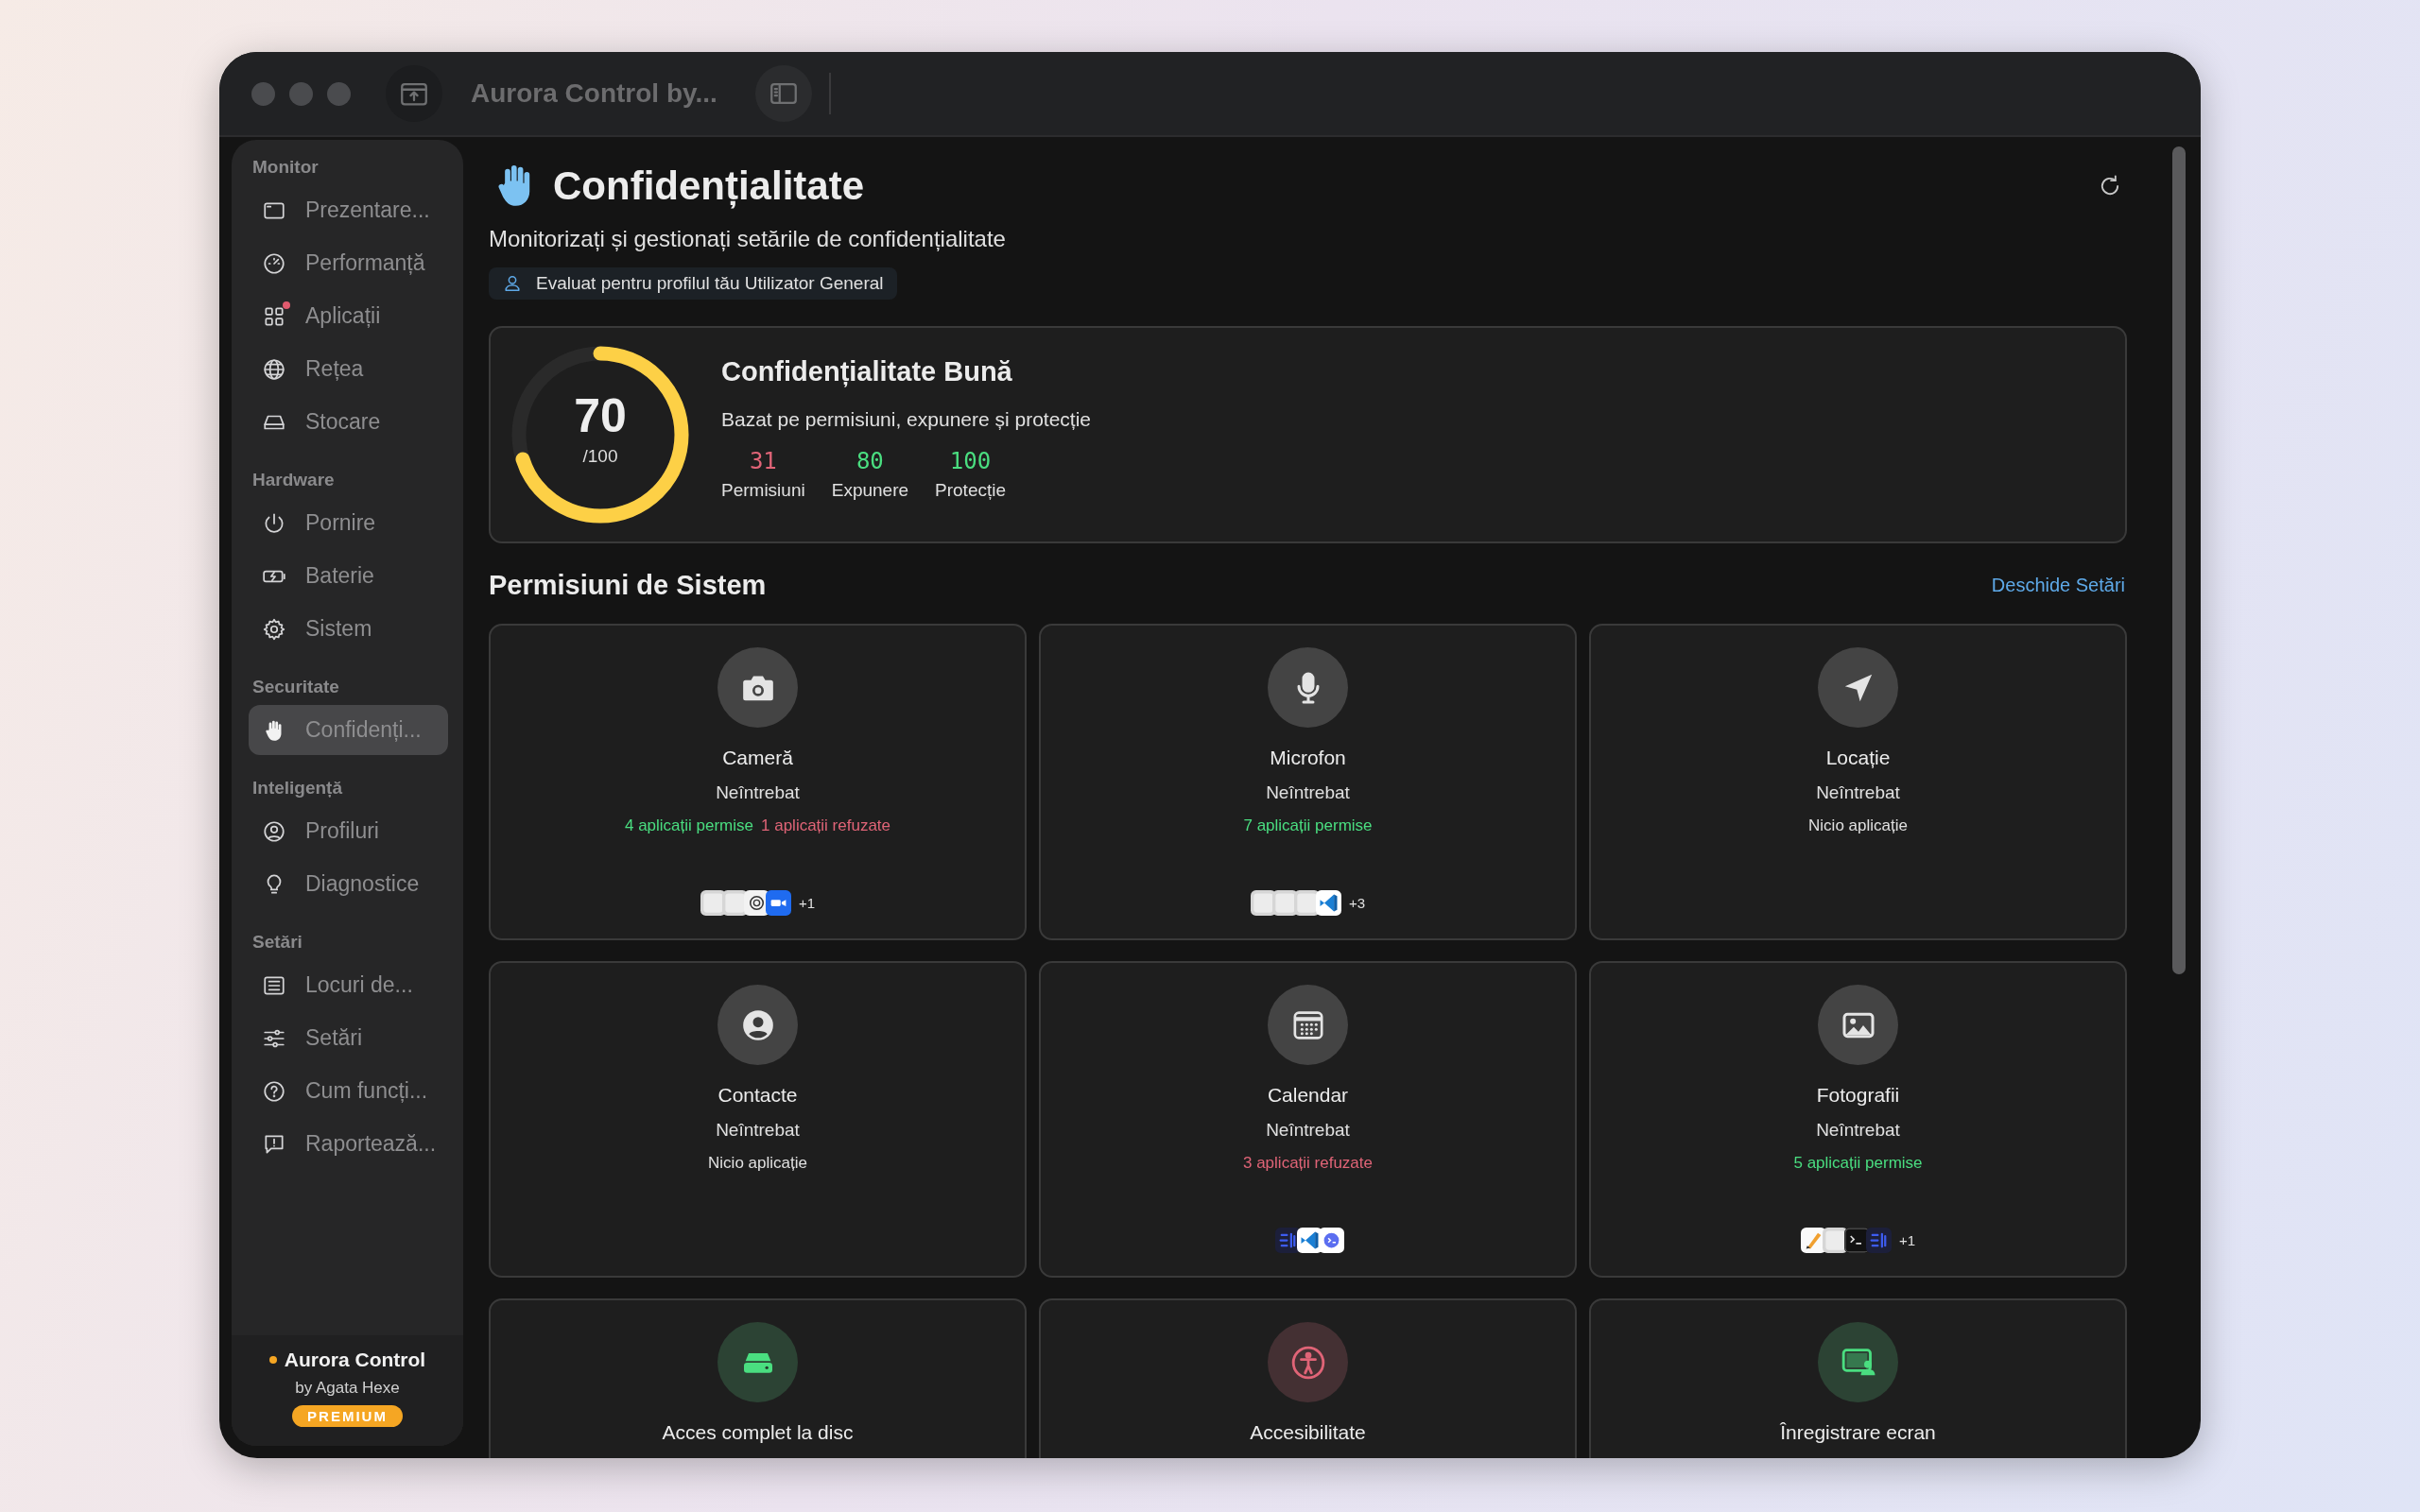  What do you see at coordinates (272, 1360) in the screenshot?
I see `status-dot` at bounding box center [272, 1360].